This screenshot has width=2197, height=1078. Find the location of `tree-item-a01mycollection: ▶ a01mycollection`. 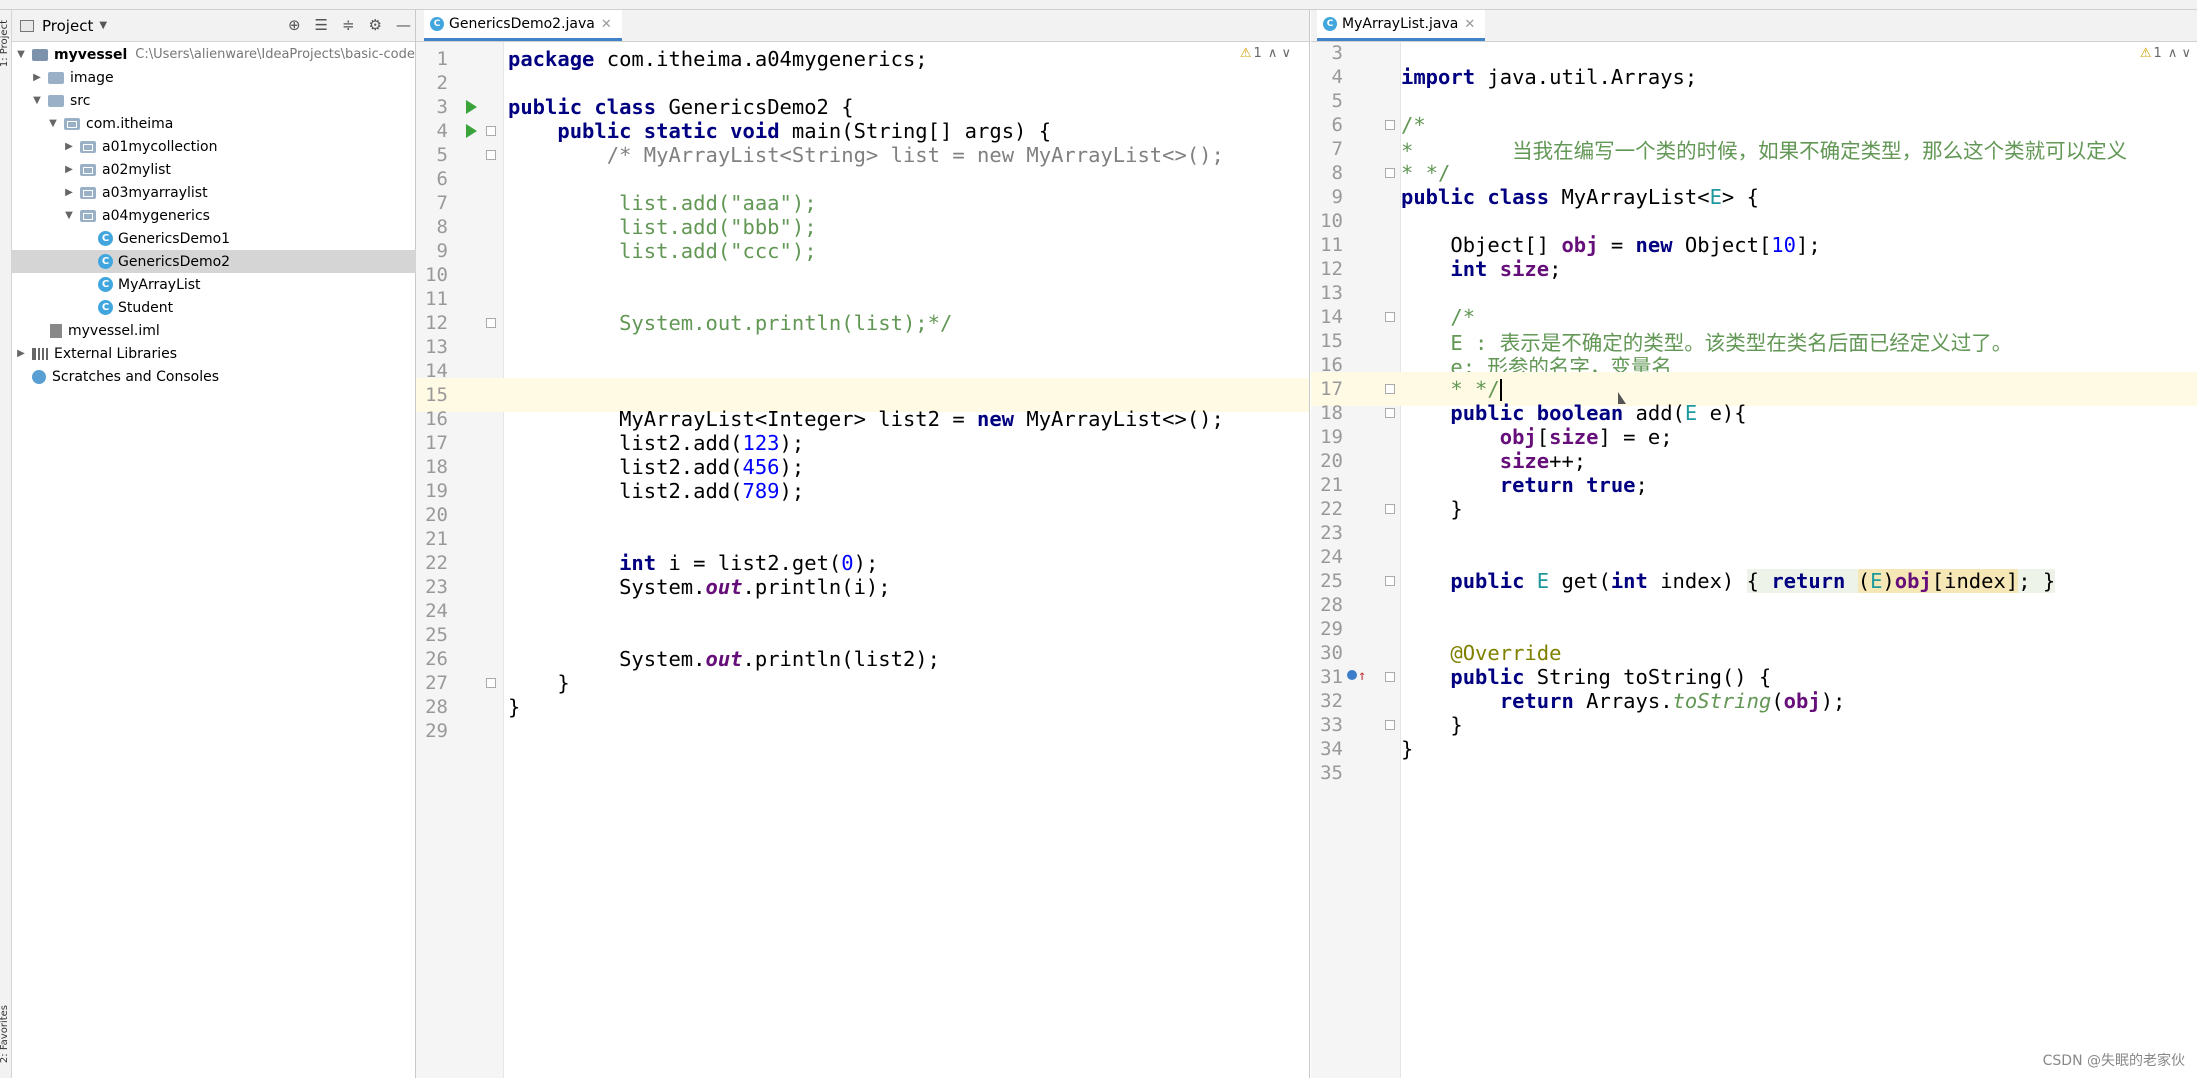

tree-item-a01mycollection: ▶ a01mycollection is located at coordinates (214, 146).